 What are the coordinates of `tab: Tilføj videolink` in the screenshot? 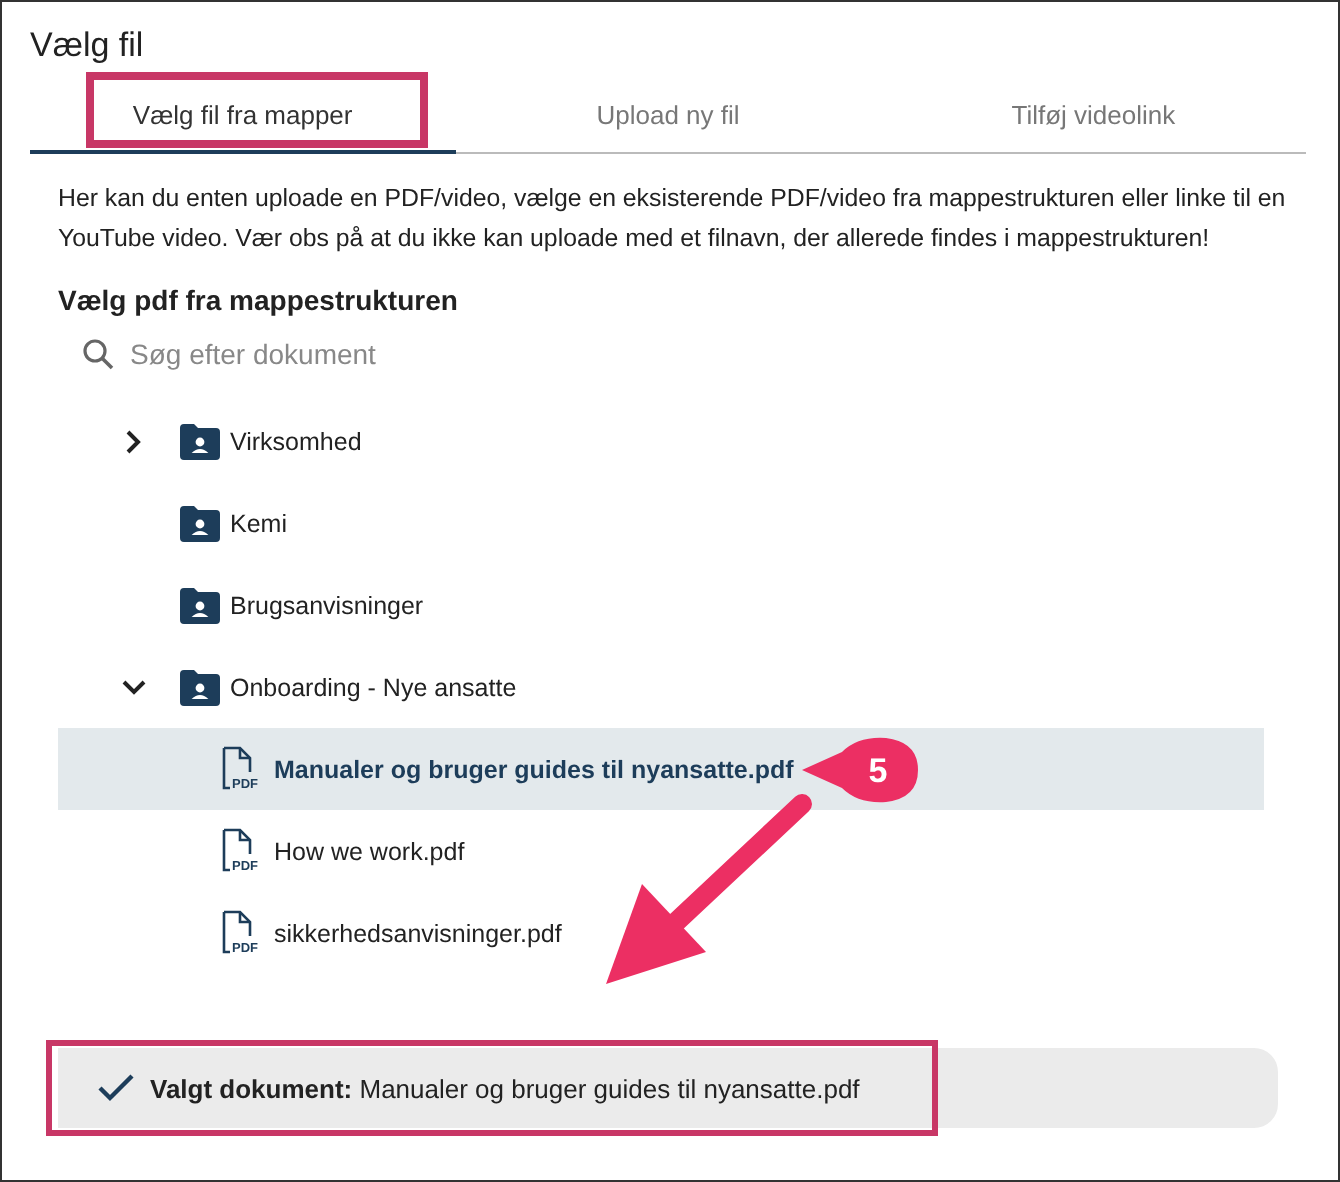 It's located at (1093, 122).